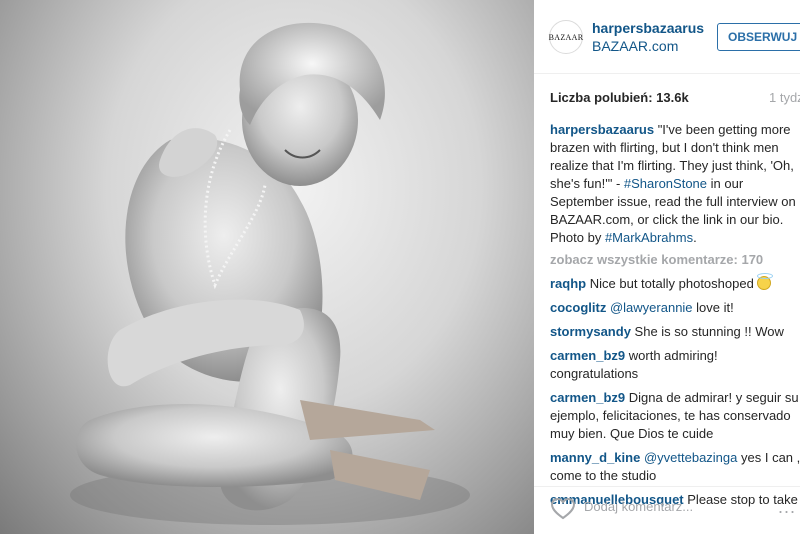 The width and height of the screenshot is (800, 534). I want to click on comment-username: cocoglitz, so click(578, 307).